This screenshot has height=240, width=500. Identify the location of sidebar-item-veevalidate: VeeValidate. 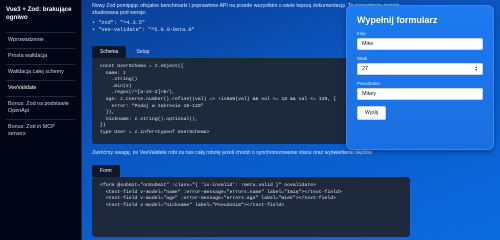
(40, 88).